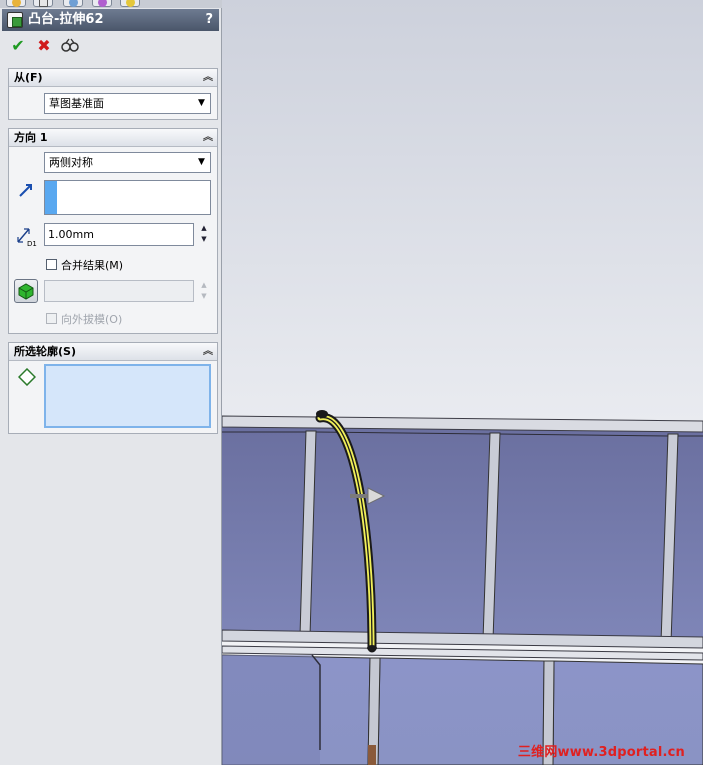  I want to click on cancel-icon: ✖, so click(44, 46).